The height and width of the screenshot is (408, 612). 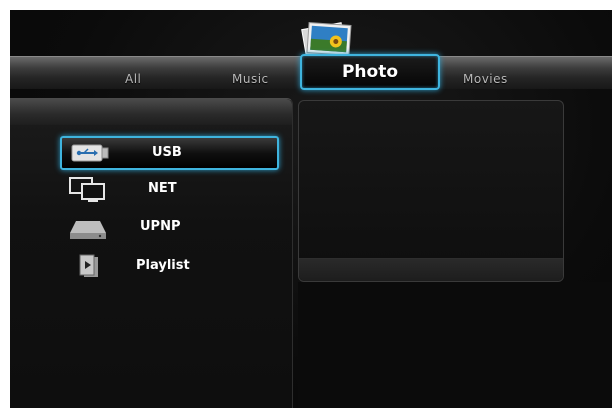 I want to click on device-item-usb: USB, so click(x=169, y=153).